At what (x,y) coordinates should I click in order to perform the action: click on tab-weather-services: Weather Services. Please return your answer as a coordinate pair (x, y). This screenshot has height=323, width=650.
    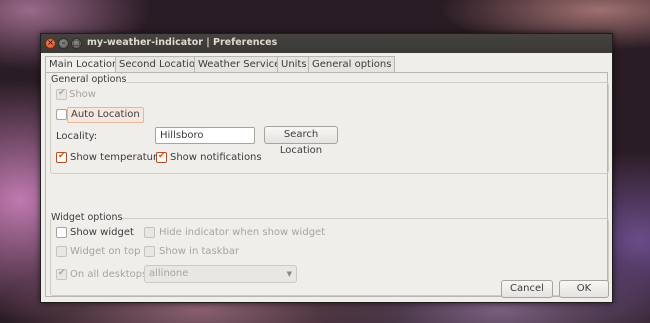
    Looking at the image, I should click on (242, 64).